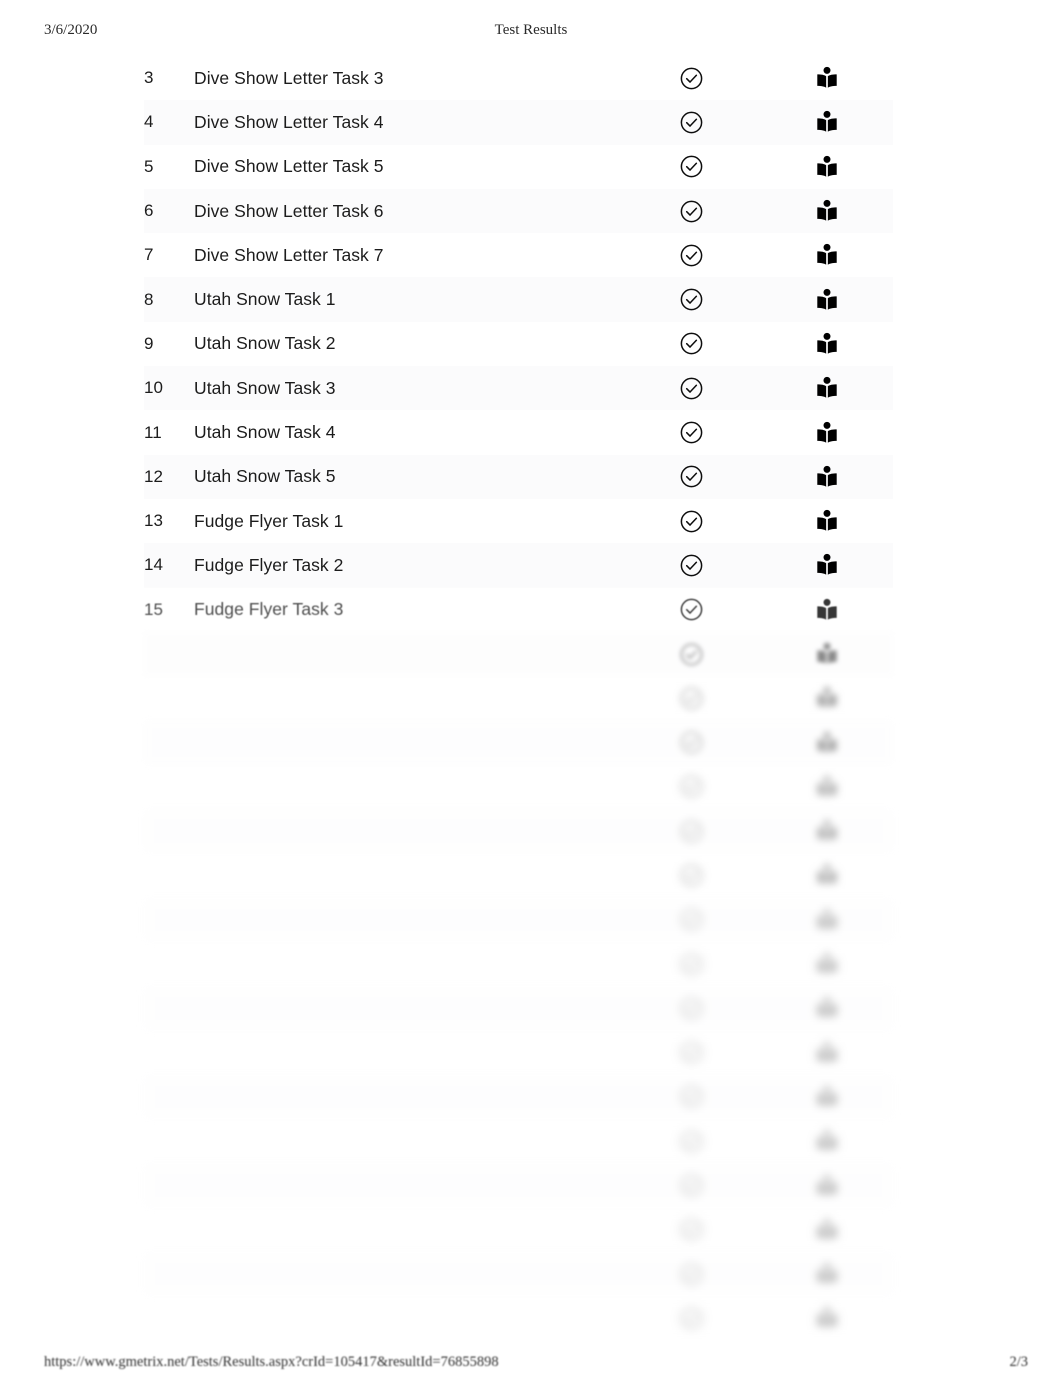 Image resolution: width=1062 pixels, height=1378 pixels. I want to click on table-row: 14 Fudge Flyer Task 2, so click(518, 565).